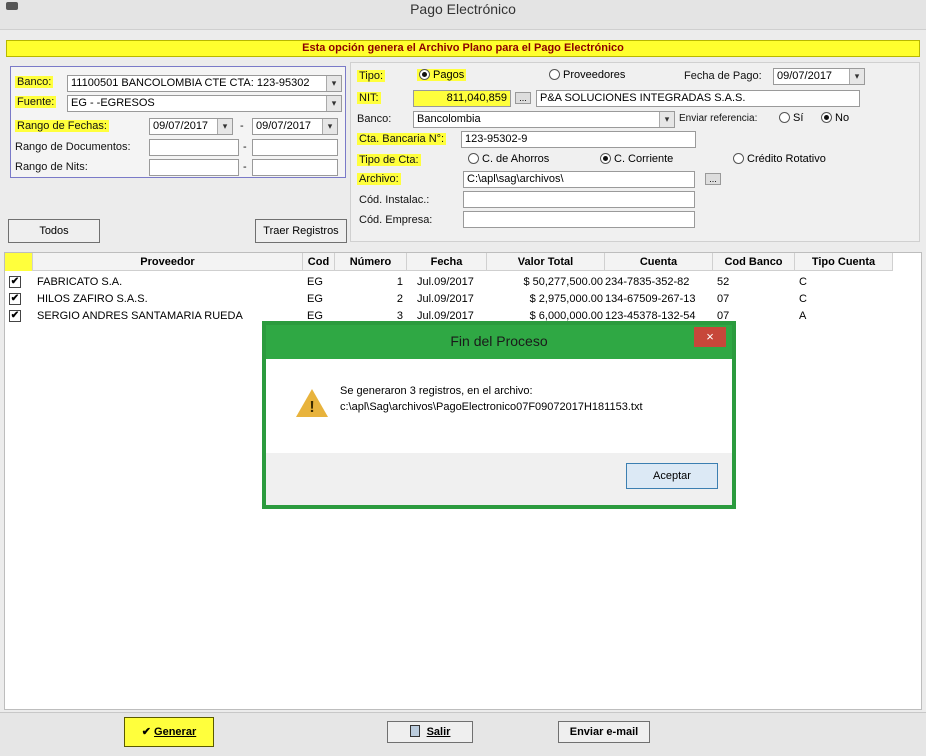 This screenshot has width=926, height=756. I want to click on ahorros-radio: C. de Ahorros, so click(508, 159).